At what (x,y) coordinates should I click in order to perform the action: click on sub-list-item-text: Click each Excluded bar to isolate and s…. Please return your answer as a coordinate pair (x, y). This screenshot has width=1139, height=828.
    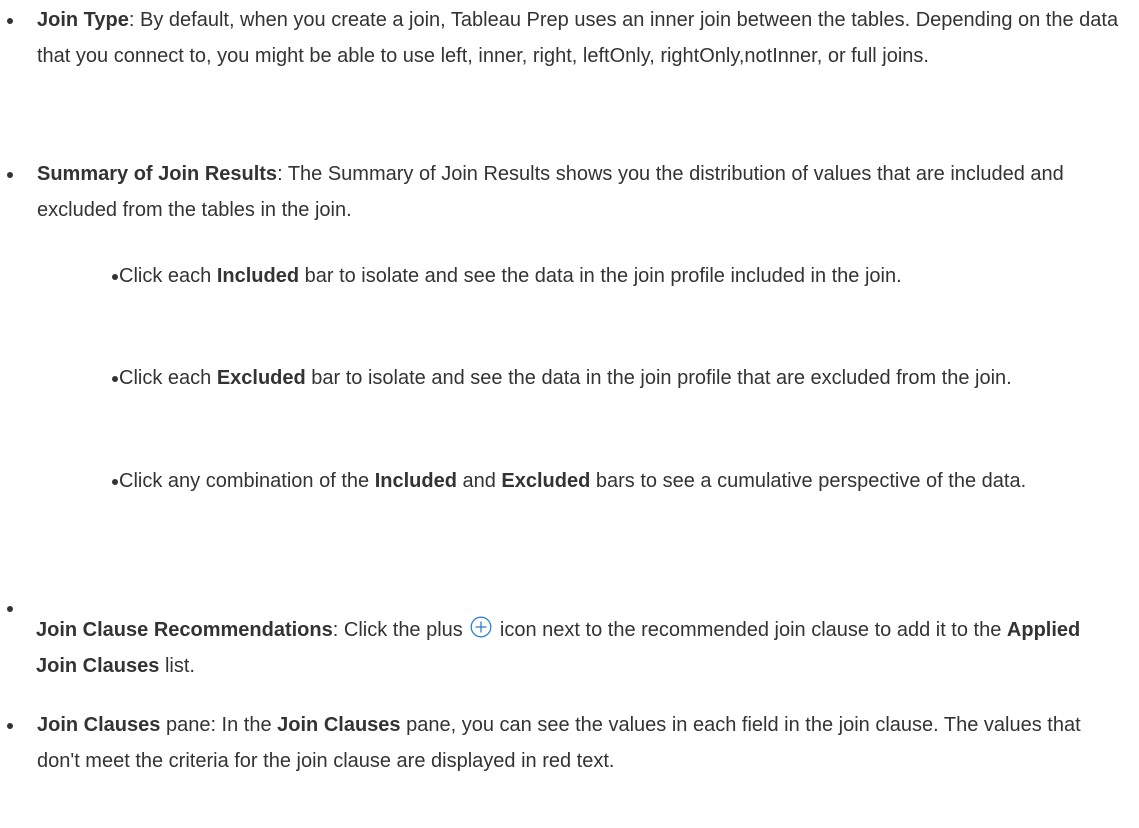
    Looking at the image, I should click on (565, 378).